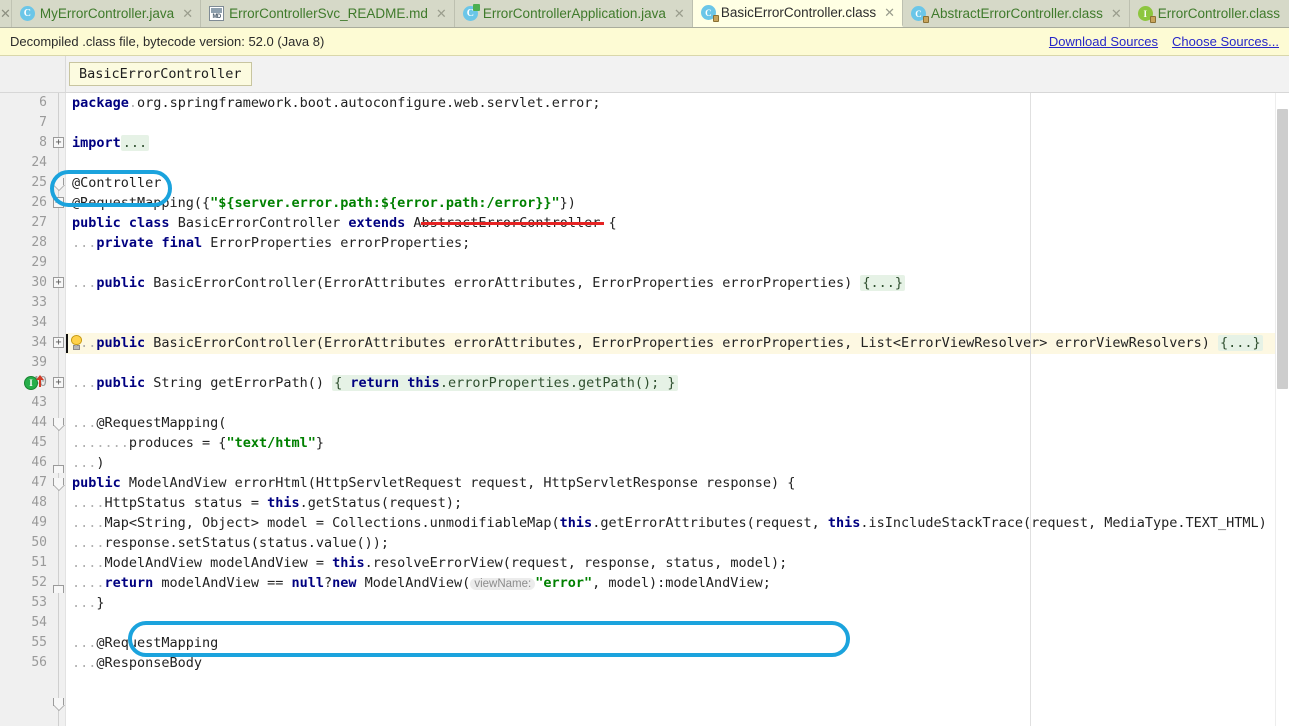 The image size is (1289, 726). I want to click on tab-basic-error-controller-class: C BasicErrorController.class ✕, so click(798, 13).